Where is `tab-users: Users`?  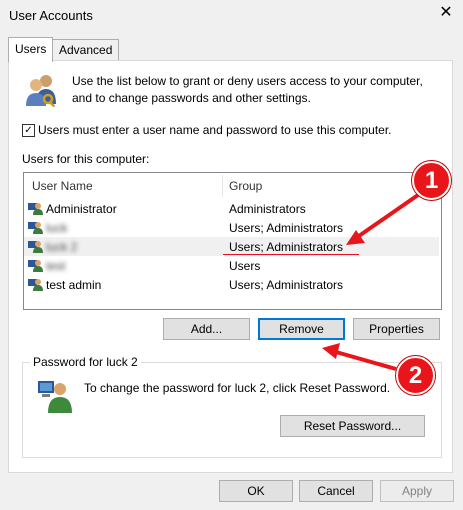
tab-users: Users is located at coordinates (31, 49).